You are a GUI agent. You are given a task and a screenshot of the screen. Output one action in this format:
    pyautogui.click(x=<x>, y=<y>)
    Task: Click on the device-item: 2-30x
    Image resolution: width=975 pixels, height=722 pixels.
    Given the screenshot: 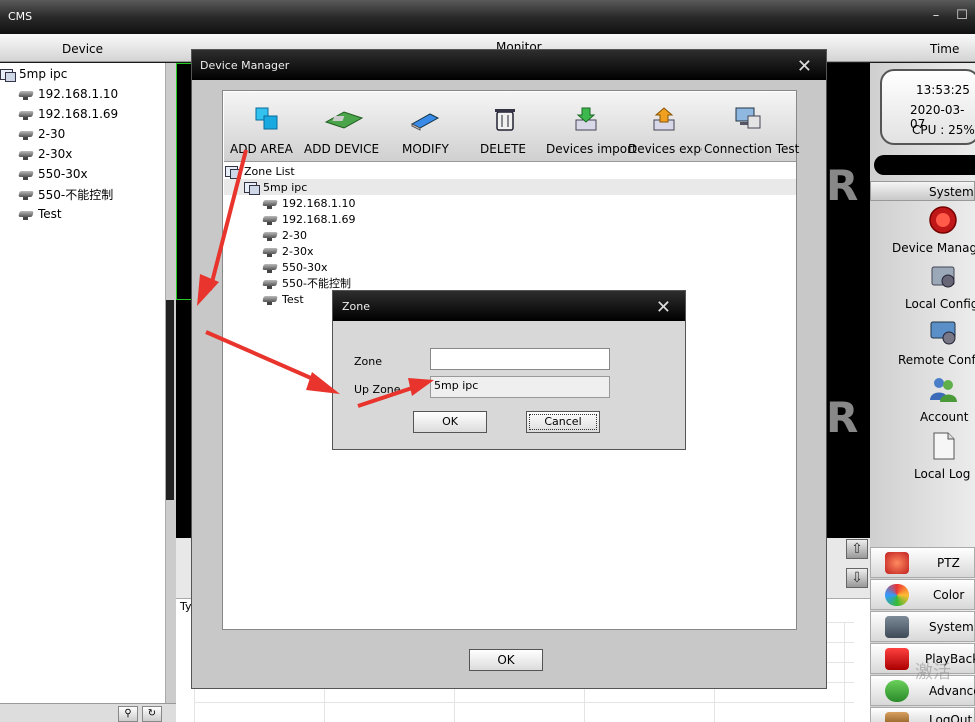 What is the action you would take?
    pyautogui.click(x=287, y=251)
    